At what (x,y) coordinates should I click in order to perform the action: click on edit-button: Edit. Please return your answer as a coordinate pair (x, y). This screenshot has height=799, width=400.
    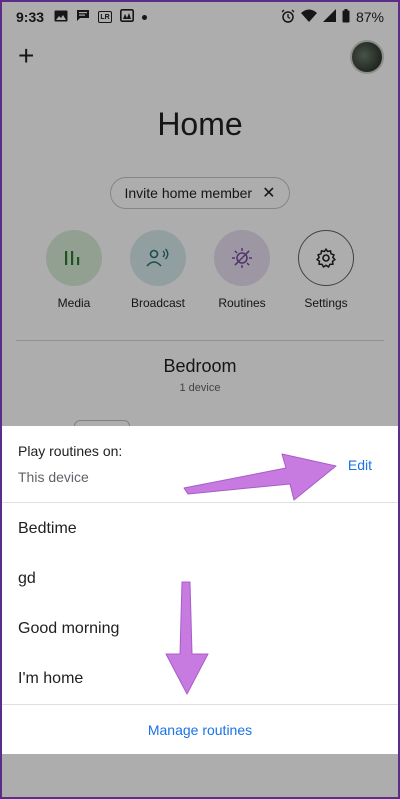
    Looking at the image, I should click on (360, 465).